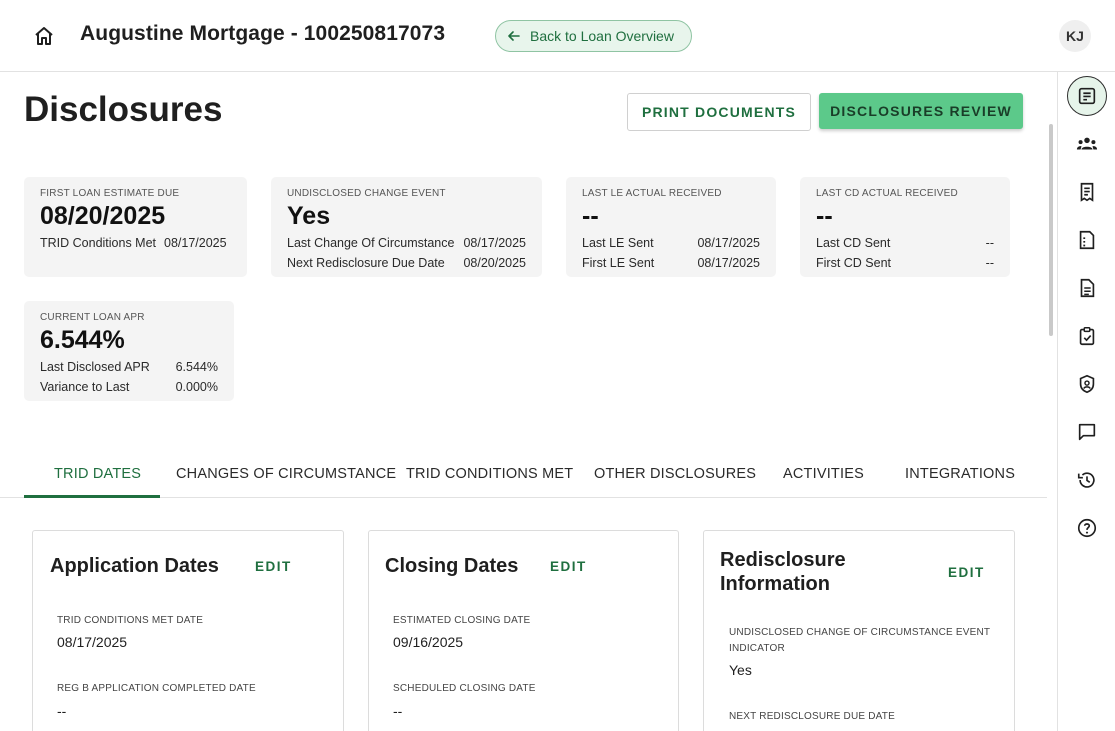  Describe the element at coordinates (1087, 384) in the screenshot. I see `shield-person-icon` at that location.